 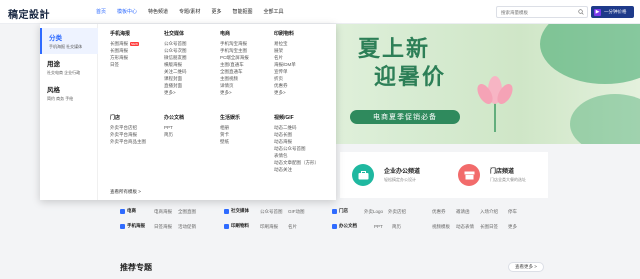 What do you see at coordinates (187, 227) in the screenshot?
I see `category-link: 活动促销` at bounding box center [187, 227].